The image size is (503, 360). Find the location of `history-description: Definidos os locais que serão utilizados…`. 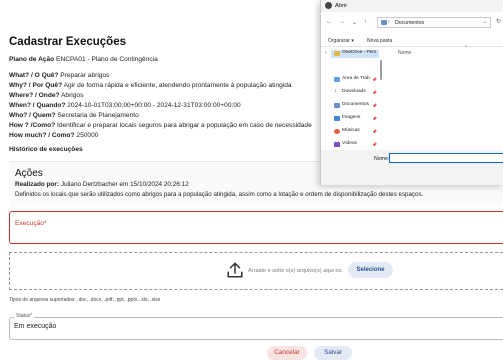

history-description: Definidos os locais que serão utilizados… is located at coordinates (219, 194).